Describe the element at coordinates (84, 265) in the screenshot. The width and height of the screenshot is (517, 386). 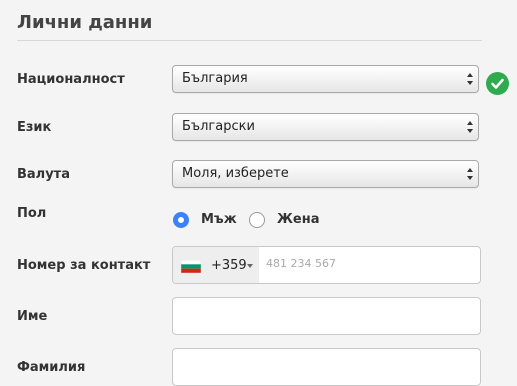
I see `phone-label: Номер за контакт` at that location.